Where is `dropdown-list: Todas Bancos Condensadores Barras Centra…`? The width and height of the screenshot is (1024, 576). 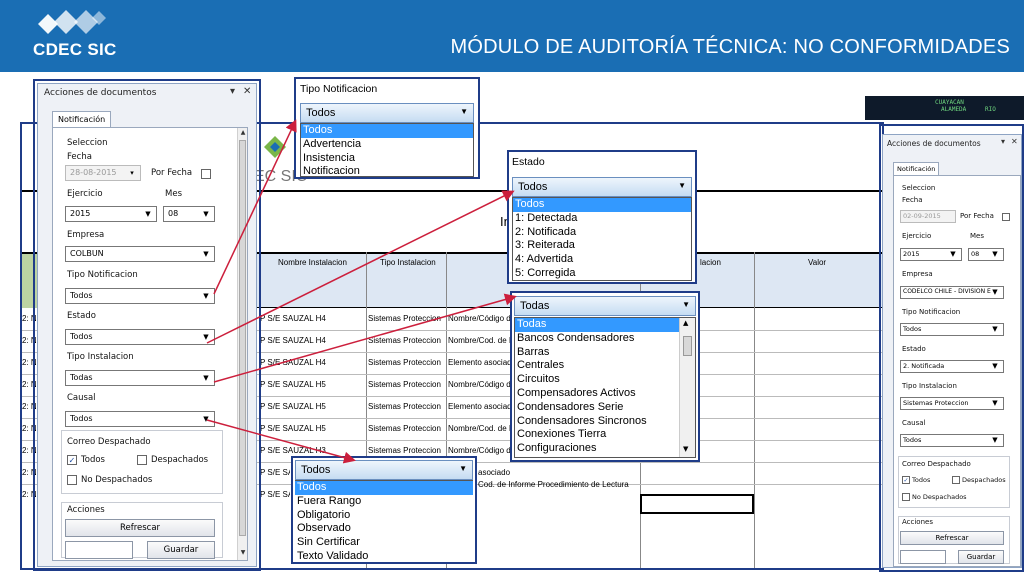
dropdown-list: Todas Bancos Condensadores Barras Centra… is located at coordinates (605, 387).